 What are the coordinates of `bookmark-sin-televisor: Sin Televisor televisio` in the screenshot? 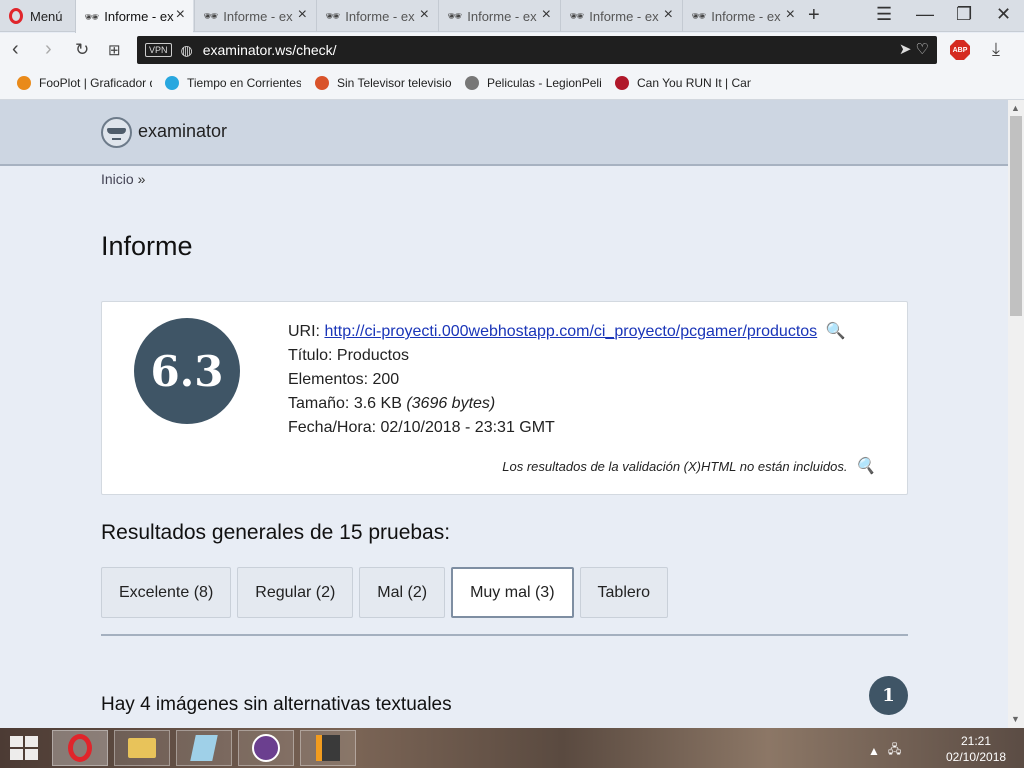 It's located at (383, 83).